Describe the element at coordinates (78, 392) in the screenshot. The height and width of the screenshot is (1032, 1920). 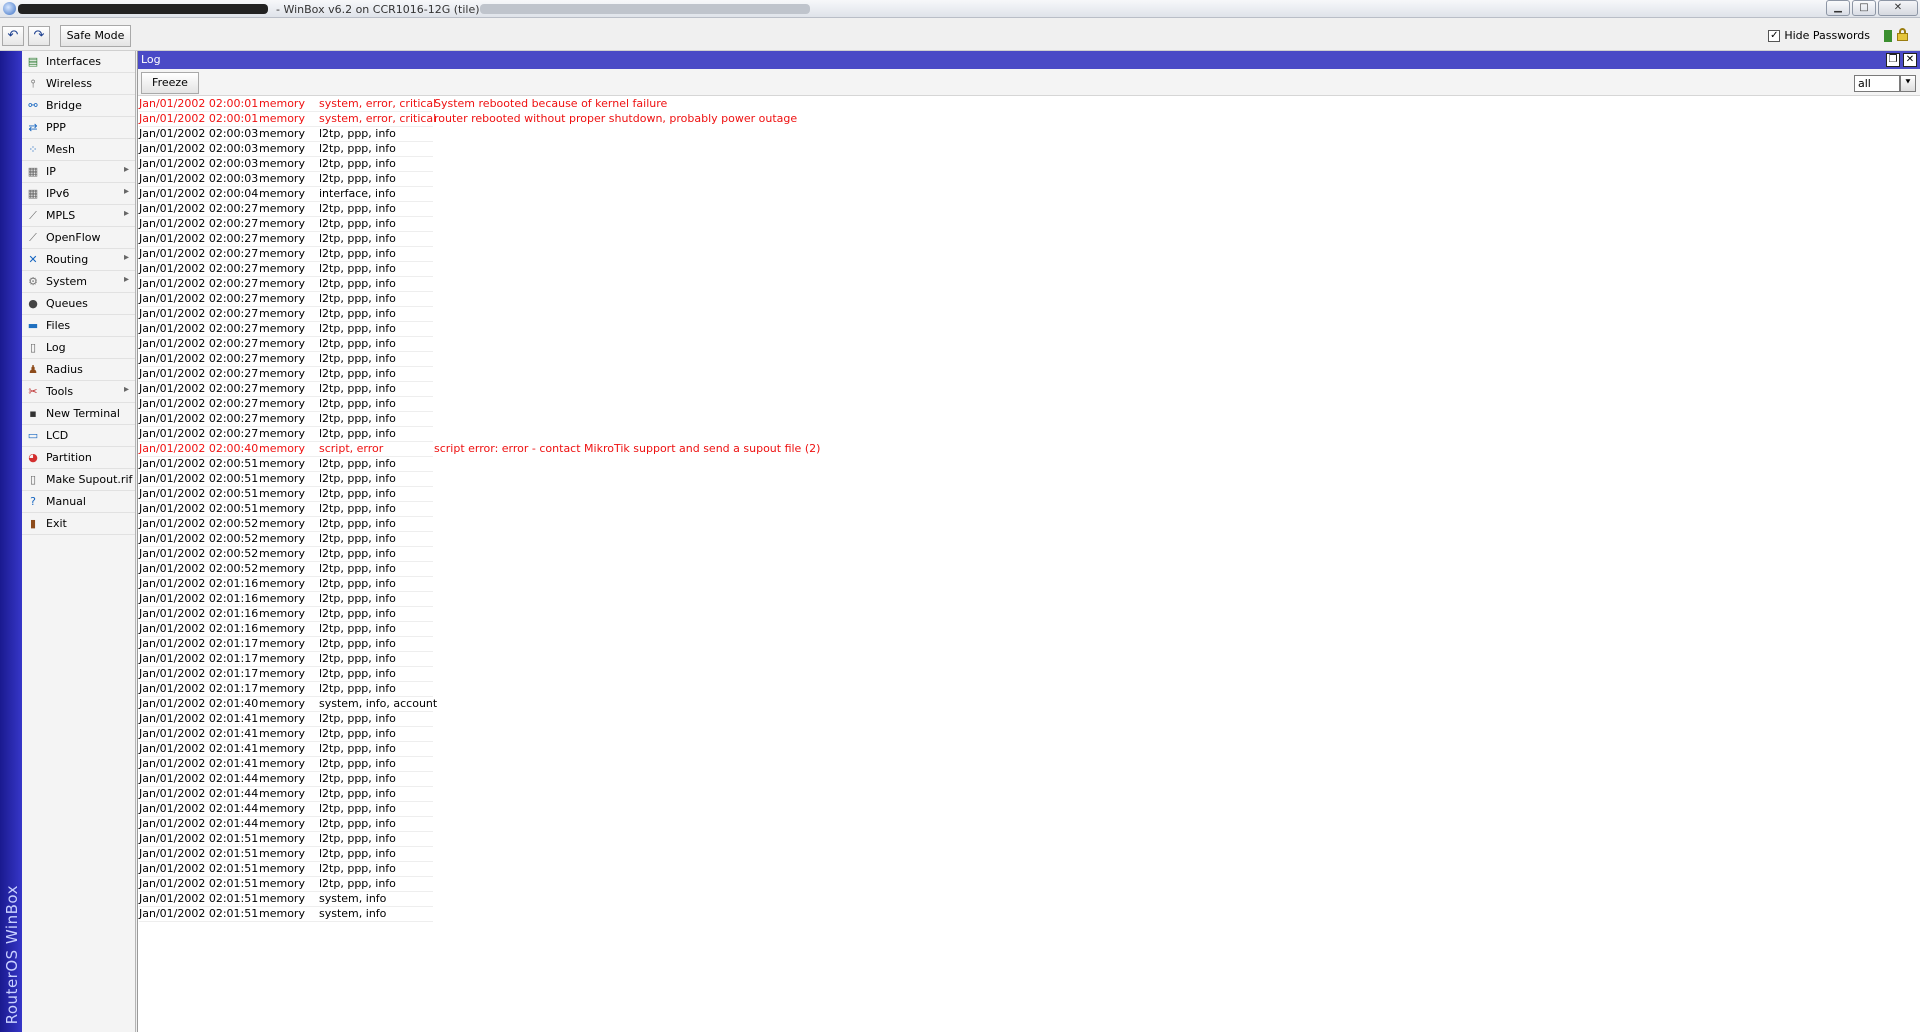
I see `sidebar-item-tools: ✂ Tools ▸` at that location.